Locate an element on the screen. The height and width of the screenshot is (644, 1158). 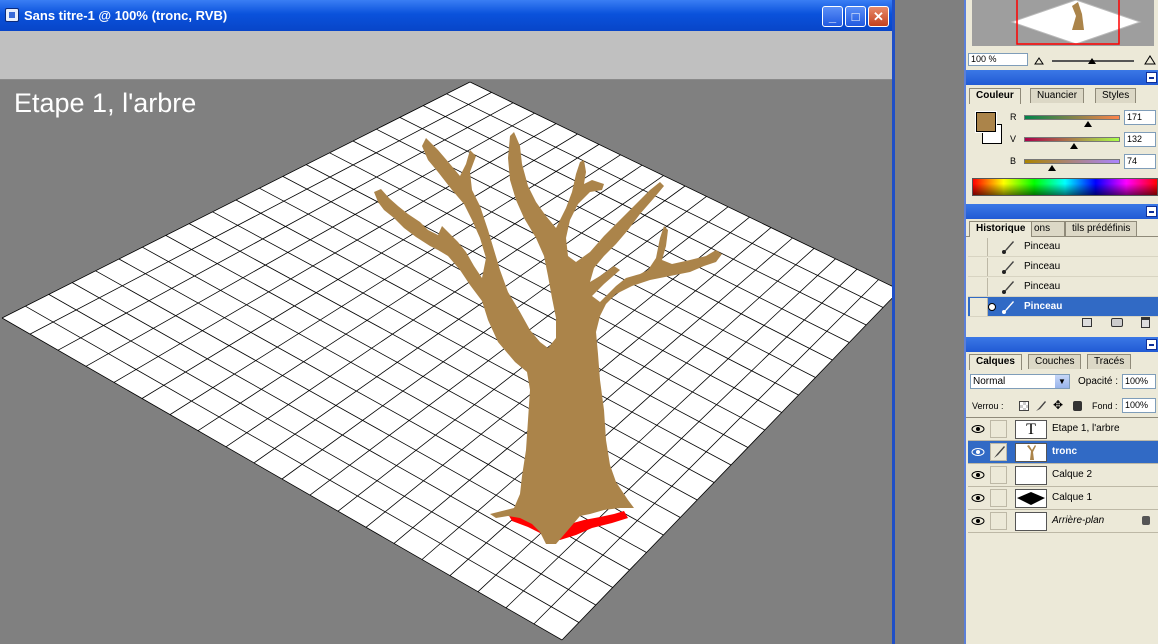
layer-name: Arrière-plan is located at coordinates (1078, 520).